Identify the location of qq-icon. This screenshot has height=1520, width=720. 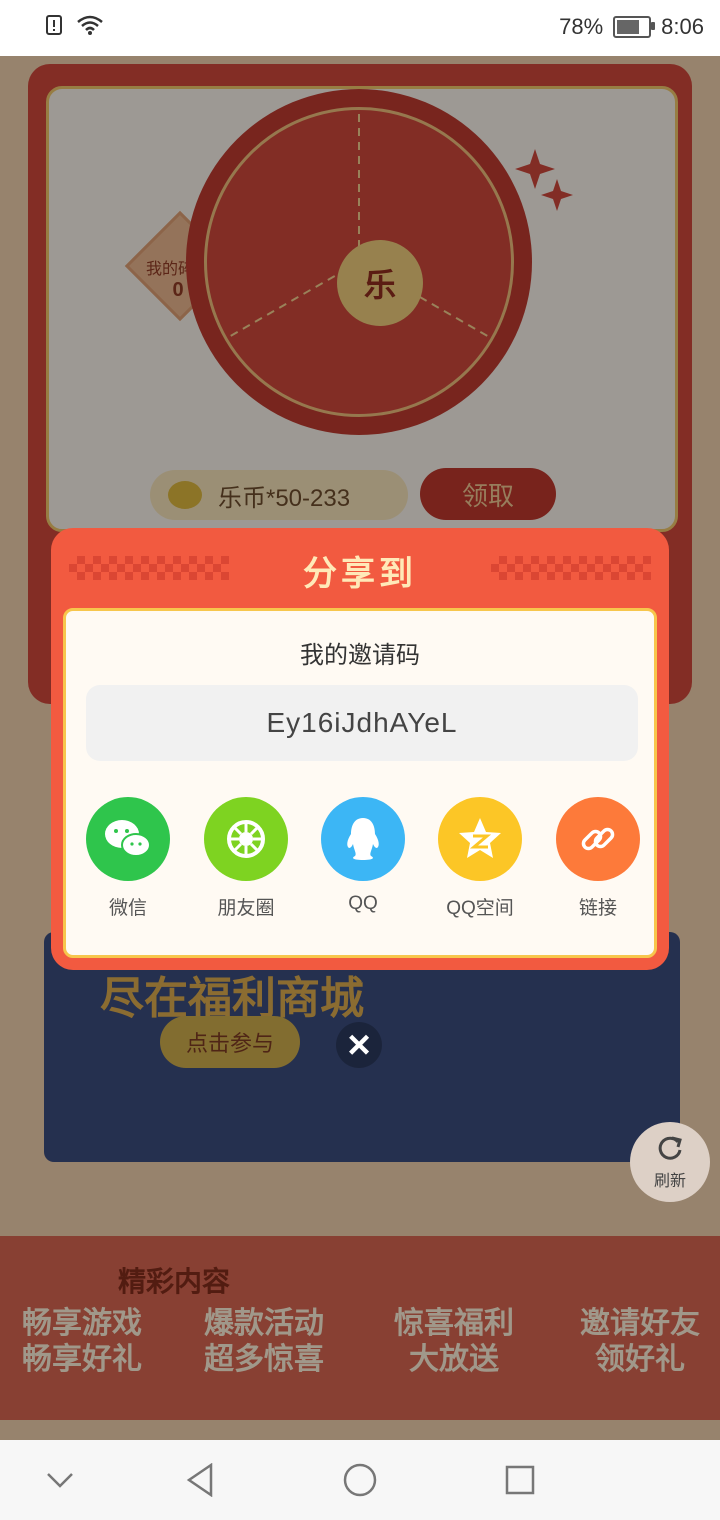
(363, 839).